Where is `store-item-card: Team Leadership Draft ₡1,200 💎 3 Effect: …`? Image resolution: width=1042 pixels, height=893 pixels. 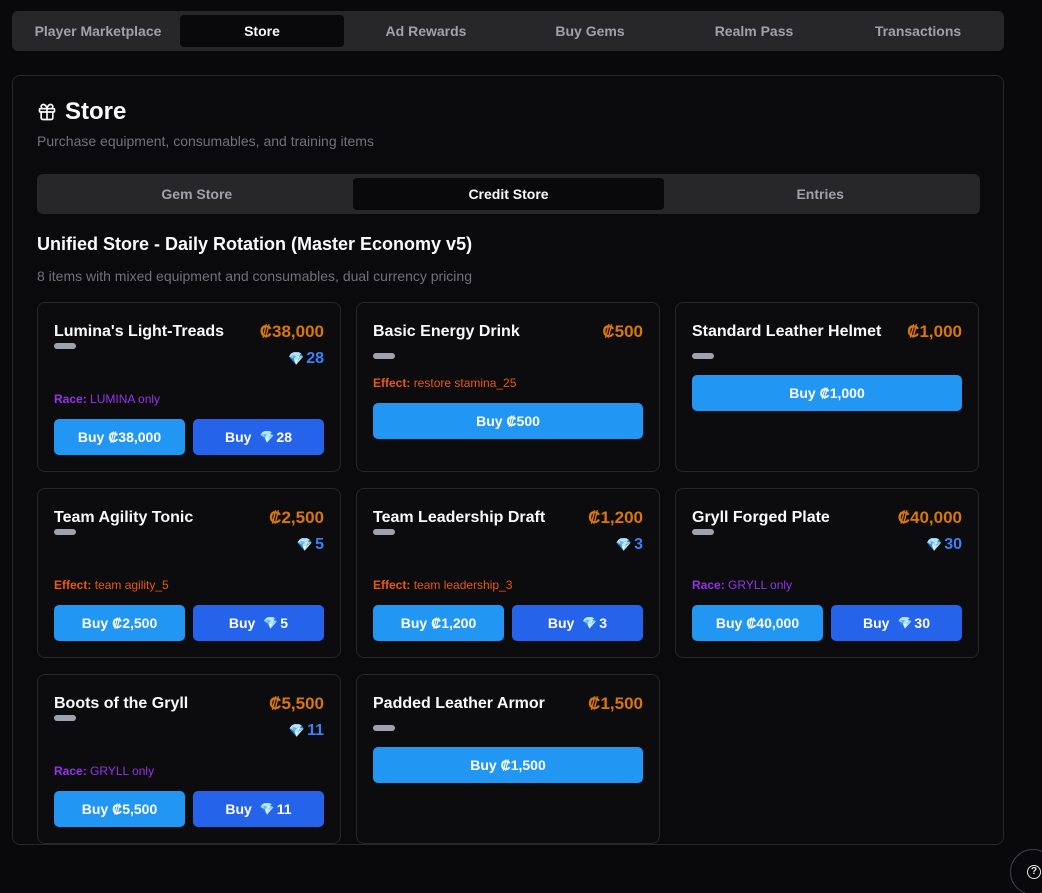 store-item-card: Team Leadership Draft ₡1,200 💎 3 Effect: … is located at coordinates (508, 573).